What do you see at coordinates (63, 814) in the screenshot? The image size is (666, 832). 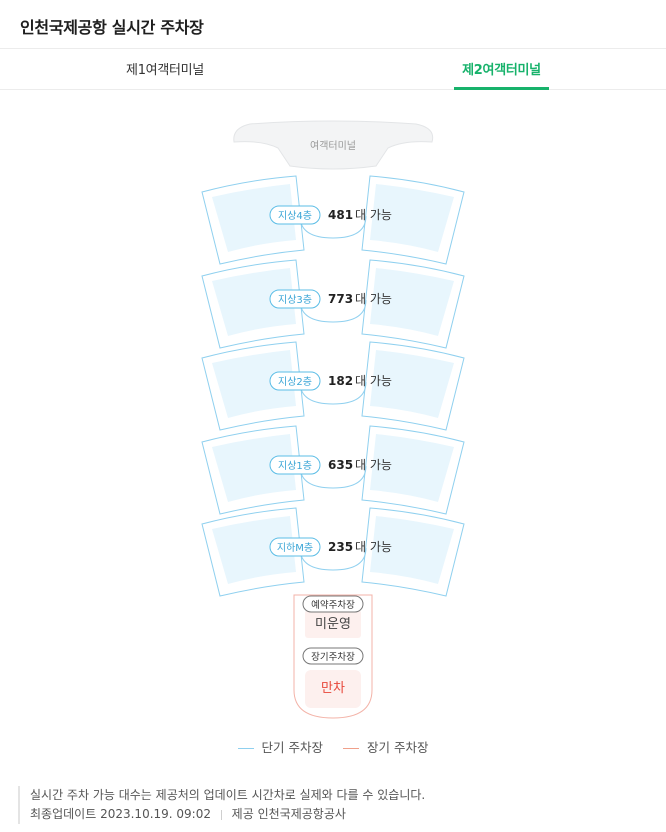 I see `updated-label: 최종업데이트` at bounding box center [63, 814].